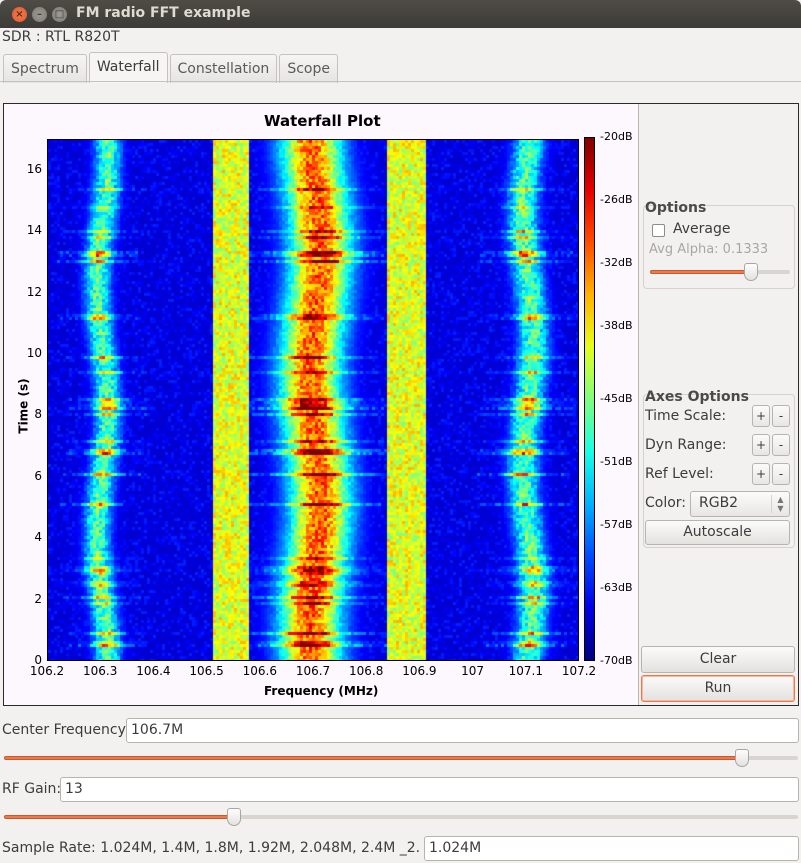 This screenshot has height=863, width=801. Describe the element at coordinates (697, 397) in the screenshot. I see `axes-options-title: Axes Options` at that location.